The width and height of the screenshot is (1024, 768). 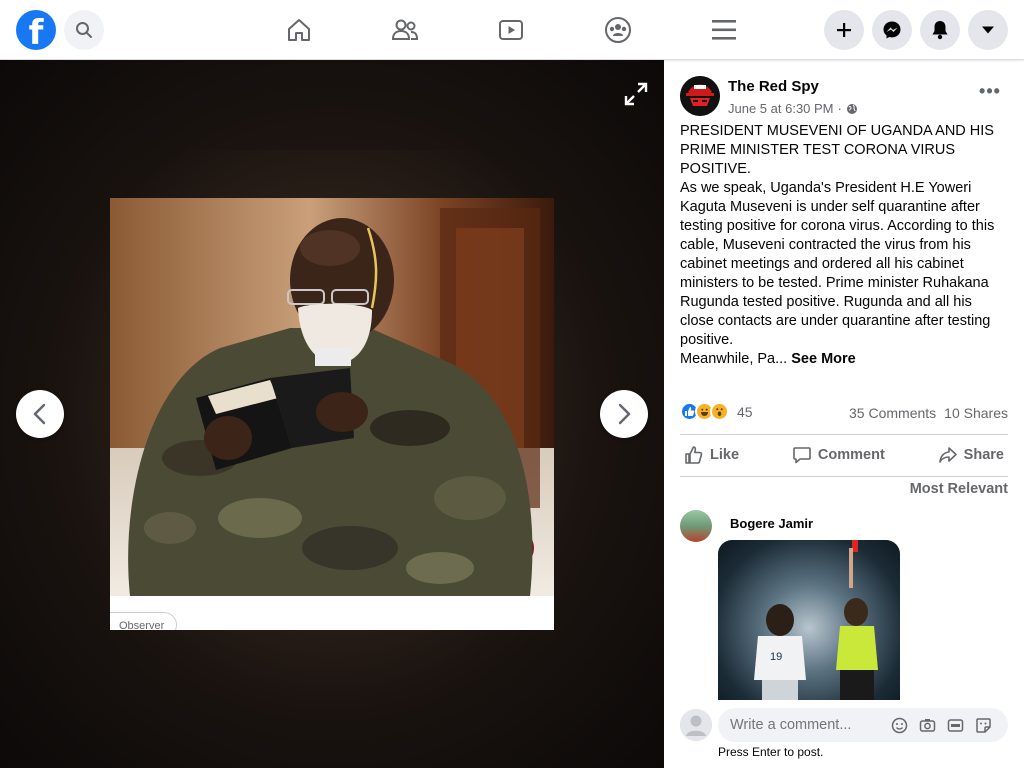 I want to click on post-stats: 35 Comments 10 Shares, so click(x=928, y=413).